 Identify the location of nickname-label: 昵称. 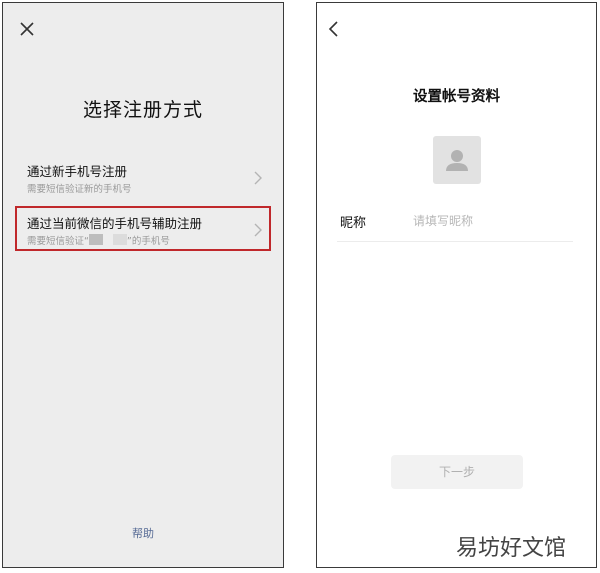
(353, 223).